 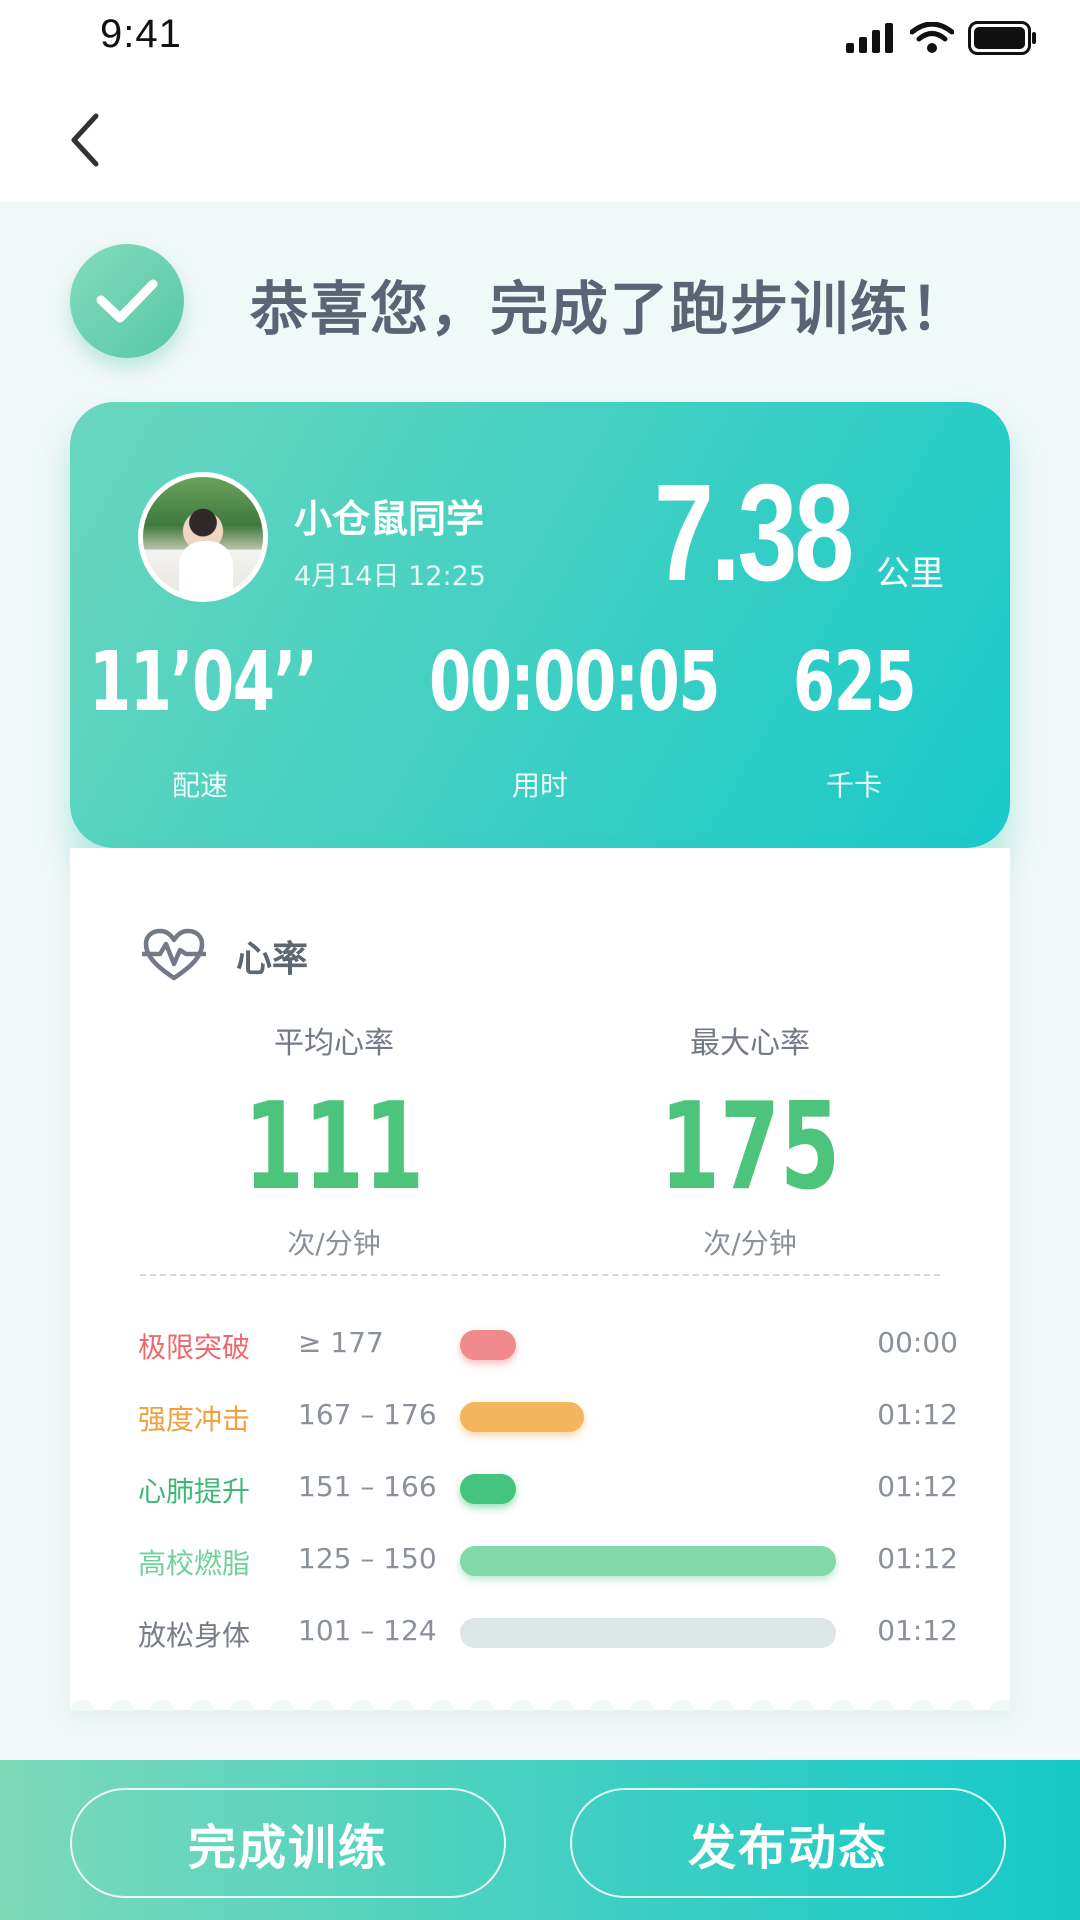 I want to click on zone-range: 167 – 176, so click(x=367, y=1414).